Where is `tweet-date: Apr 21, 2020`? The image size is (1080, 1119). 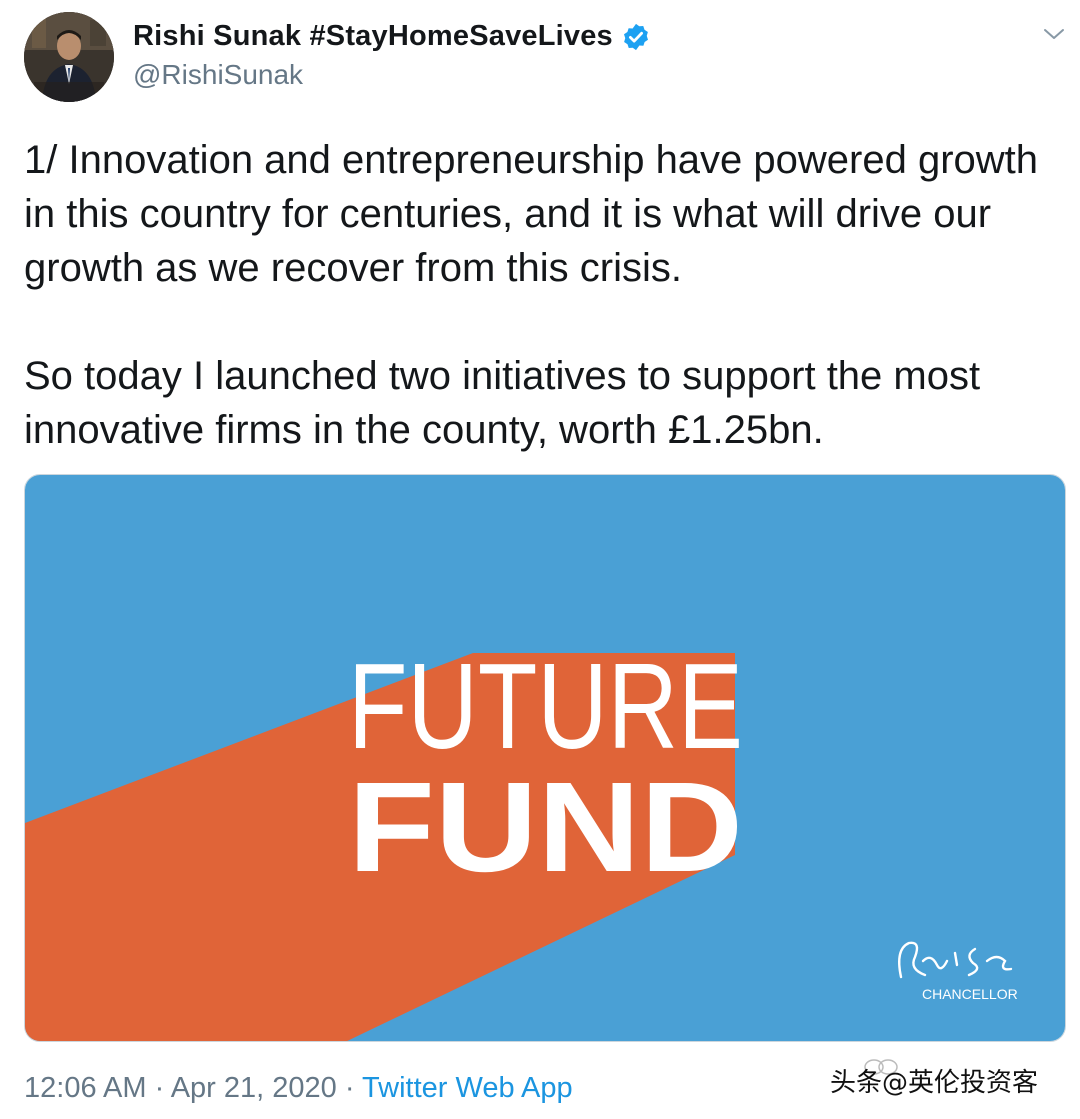
tweet-date: Apr 21, 2020 is located at coordinates (254, 1088).